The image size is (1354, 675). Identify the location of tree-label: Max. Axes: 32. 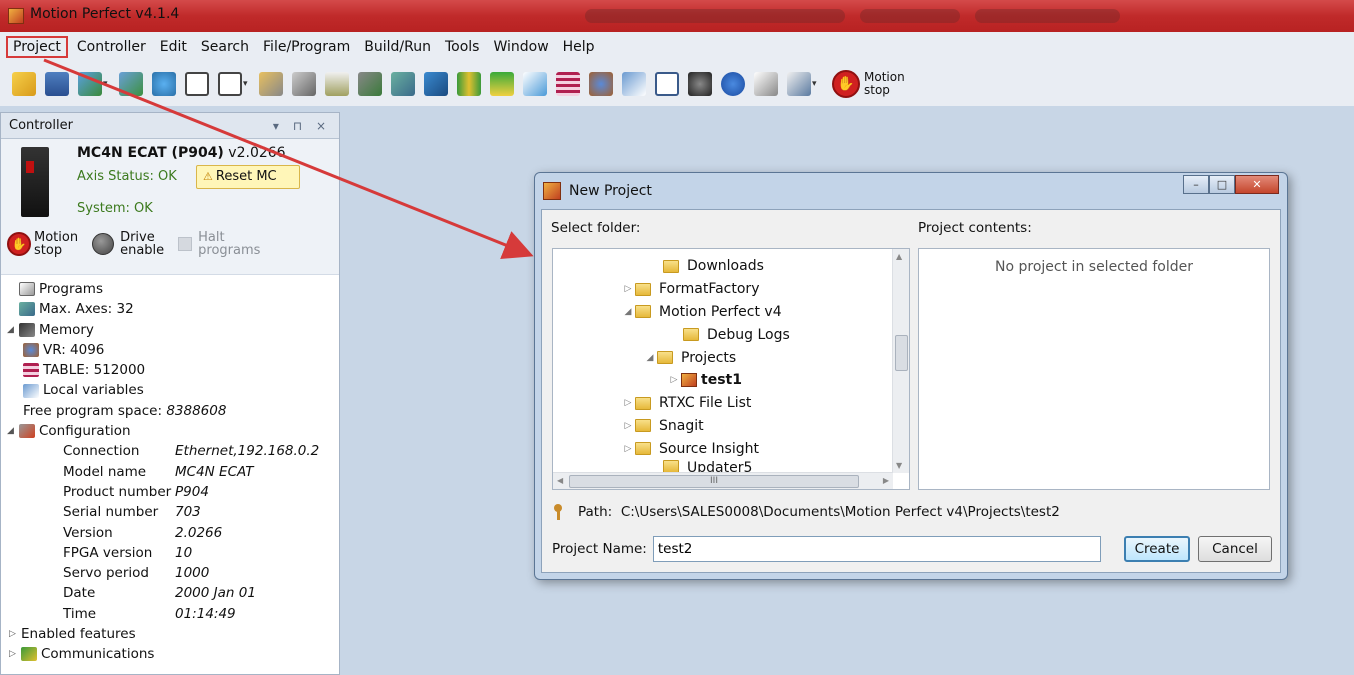
(86, 309).